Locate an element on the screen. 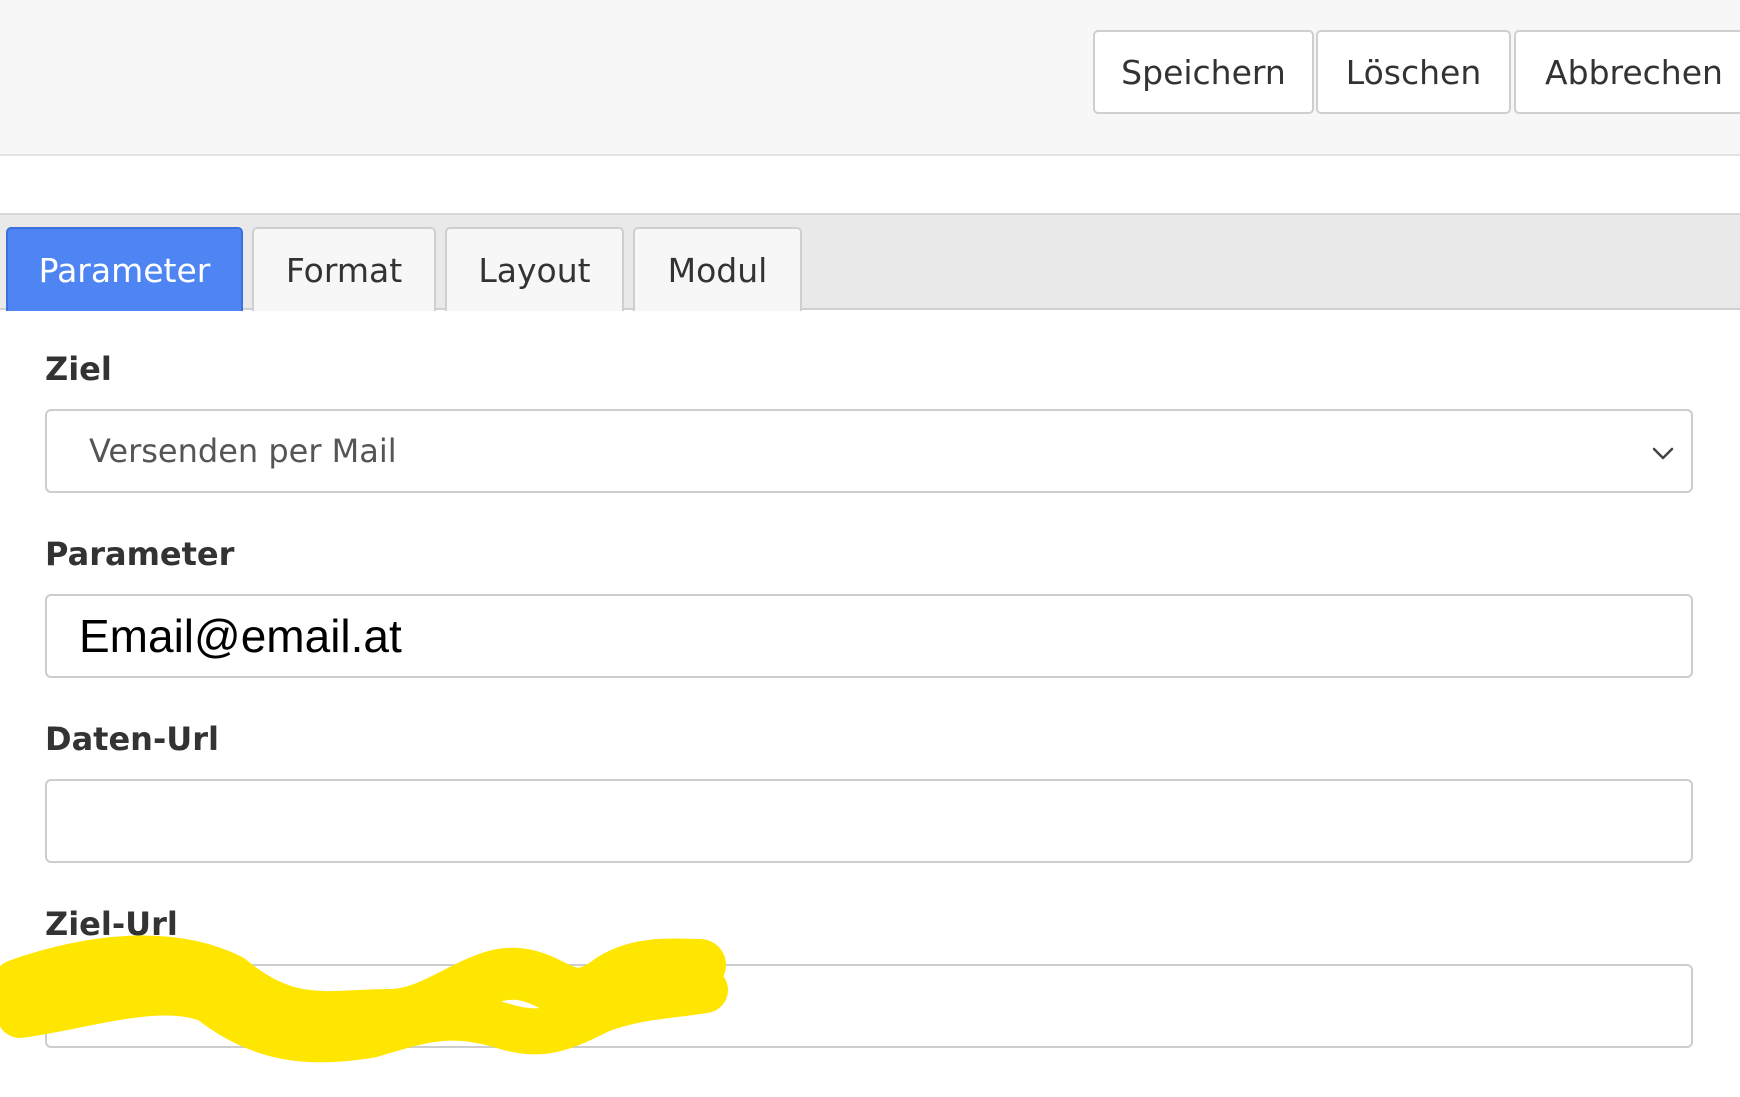 The height and width of the screenshot is (1097, 1740). save-button: Speichern is located at coordinates (1203, 72).